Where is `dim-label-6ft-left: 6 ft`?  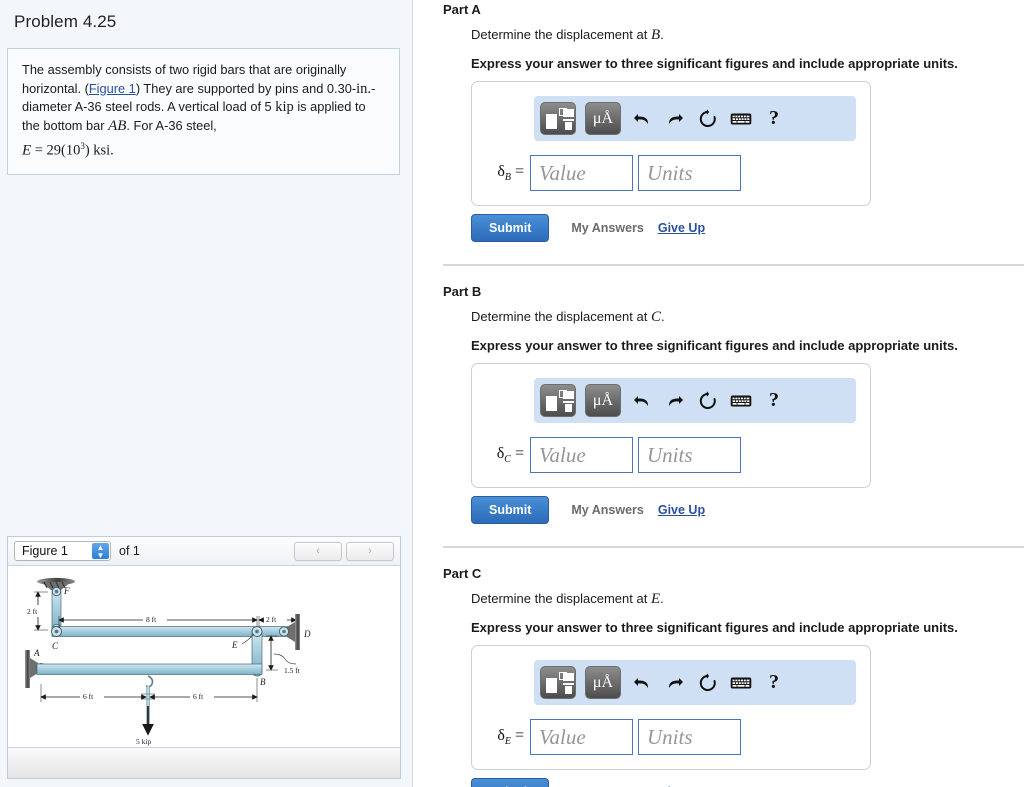 dim-label-6ft-left: 6 ft is located at coordinates (88, 696).